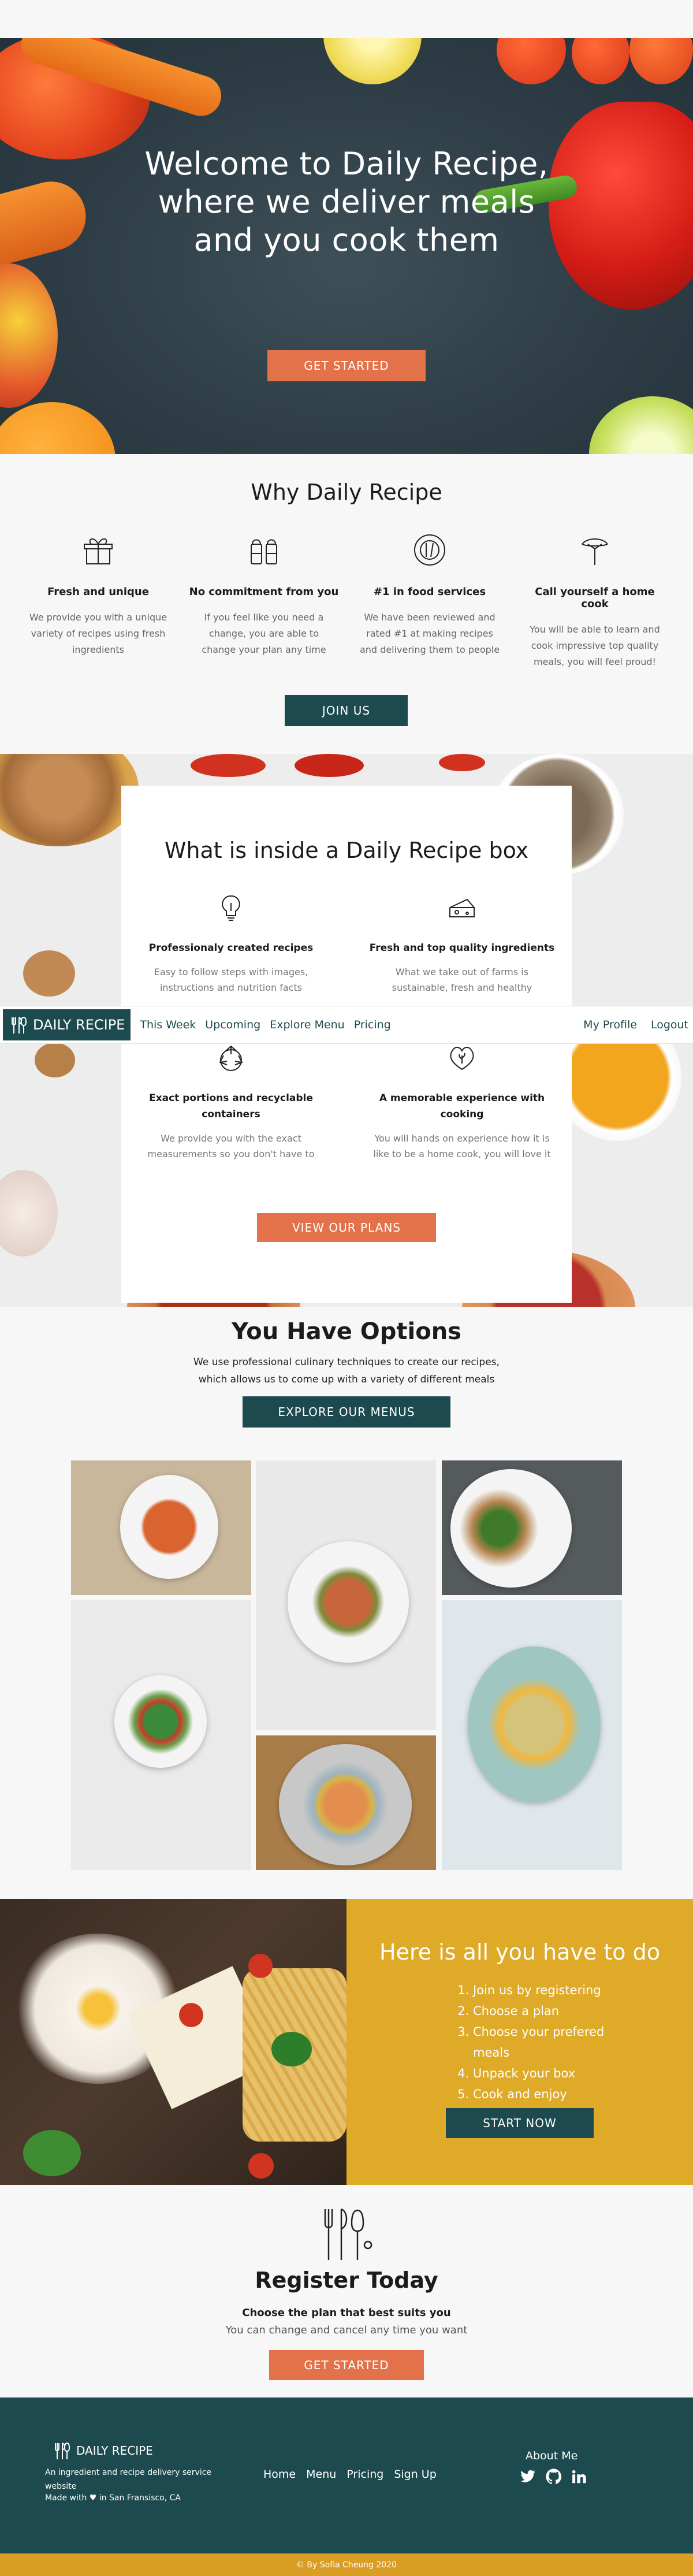 The image size is (693, 2576). I want to click on view-our-plans-button: VIEW OUR PLANS, so click(346, 1228).